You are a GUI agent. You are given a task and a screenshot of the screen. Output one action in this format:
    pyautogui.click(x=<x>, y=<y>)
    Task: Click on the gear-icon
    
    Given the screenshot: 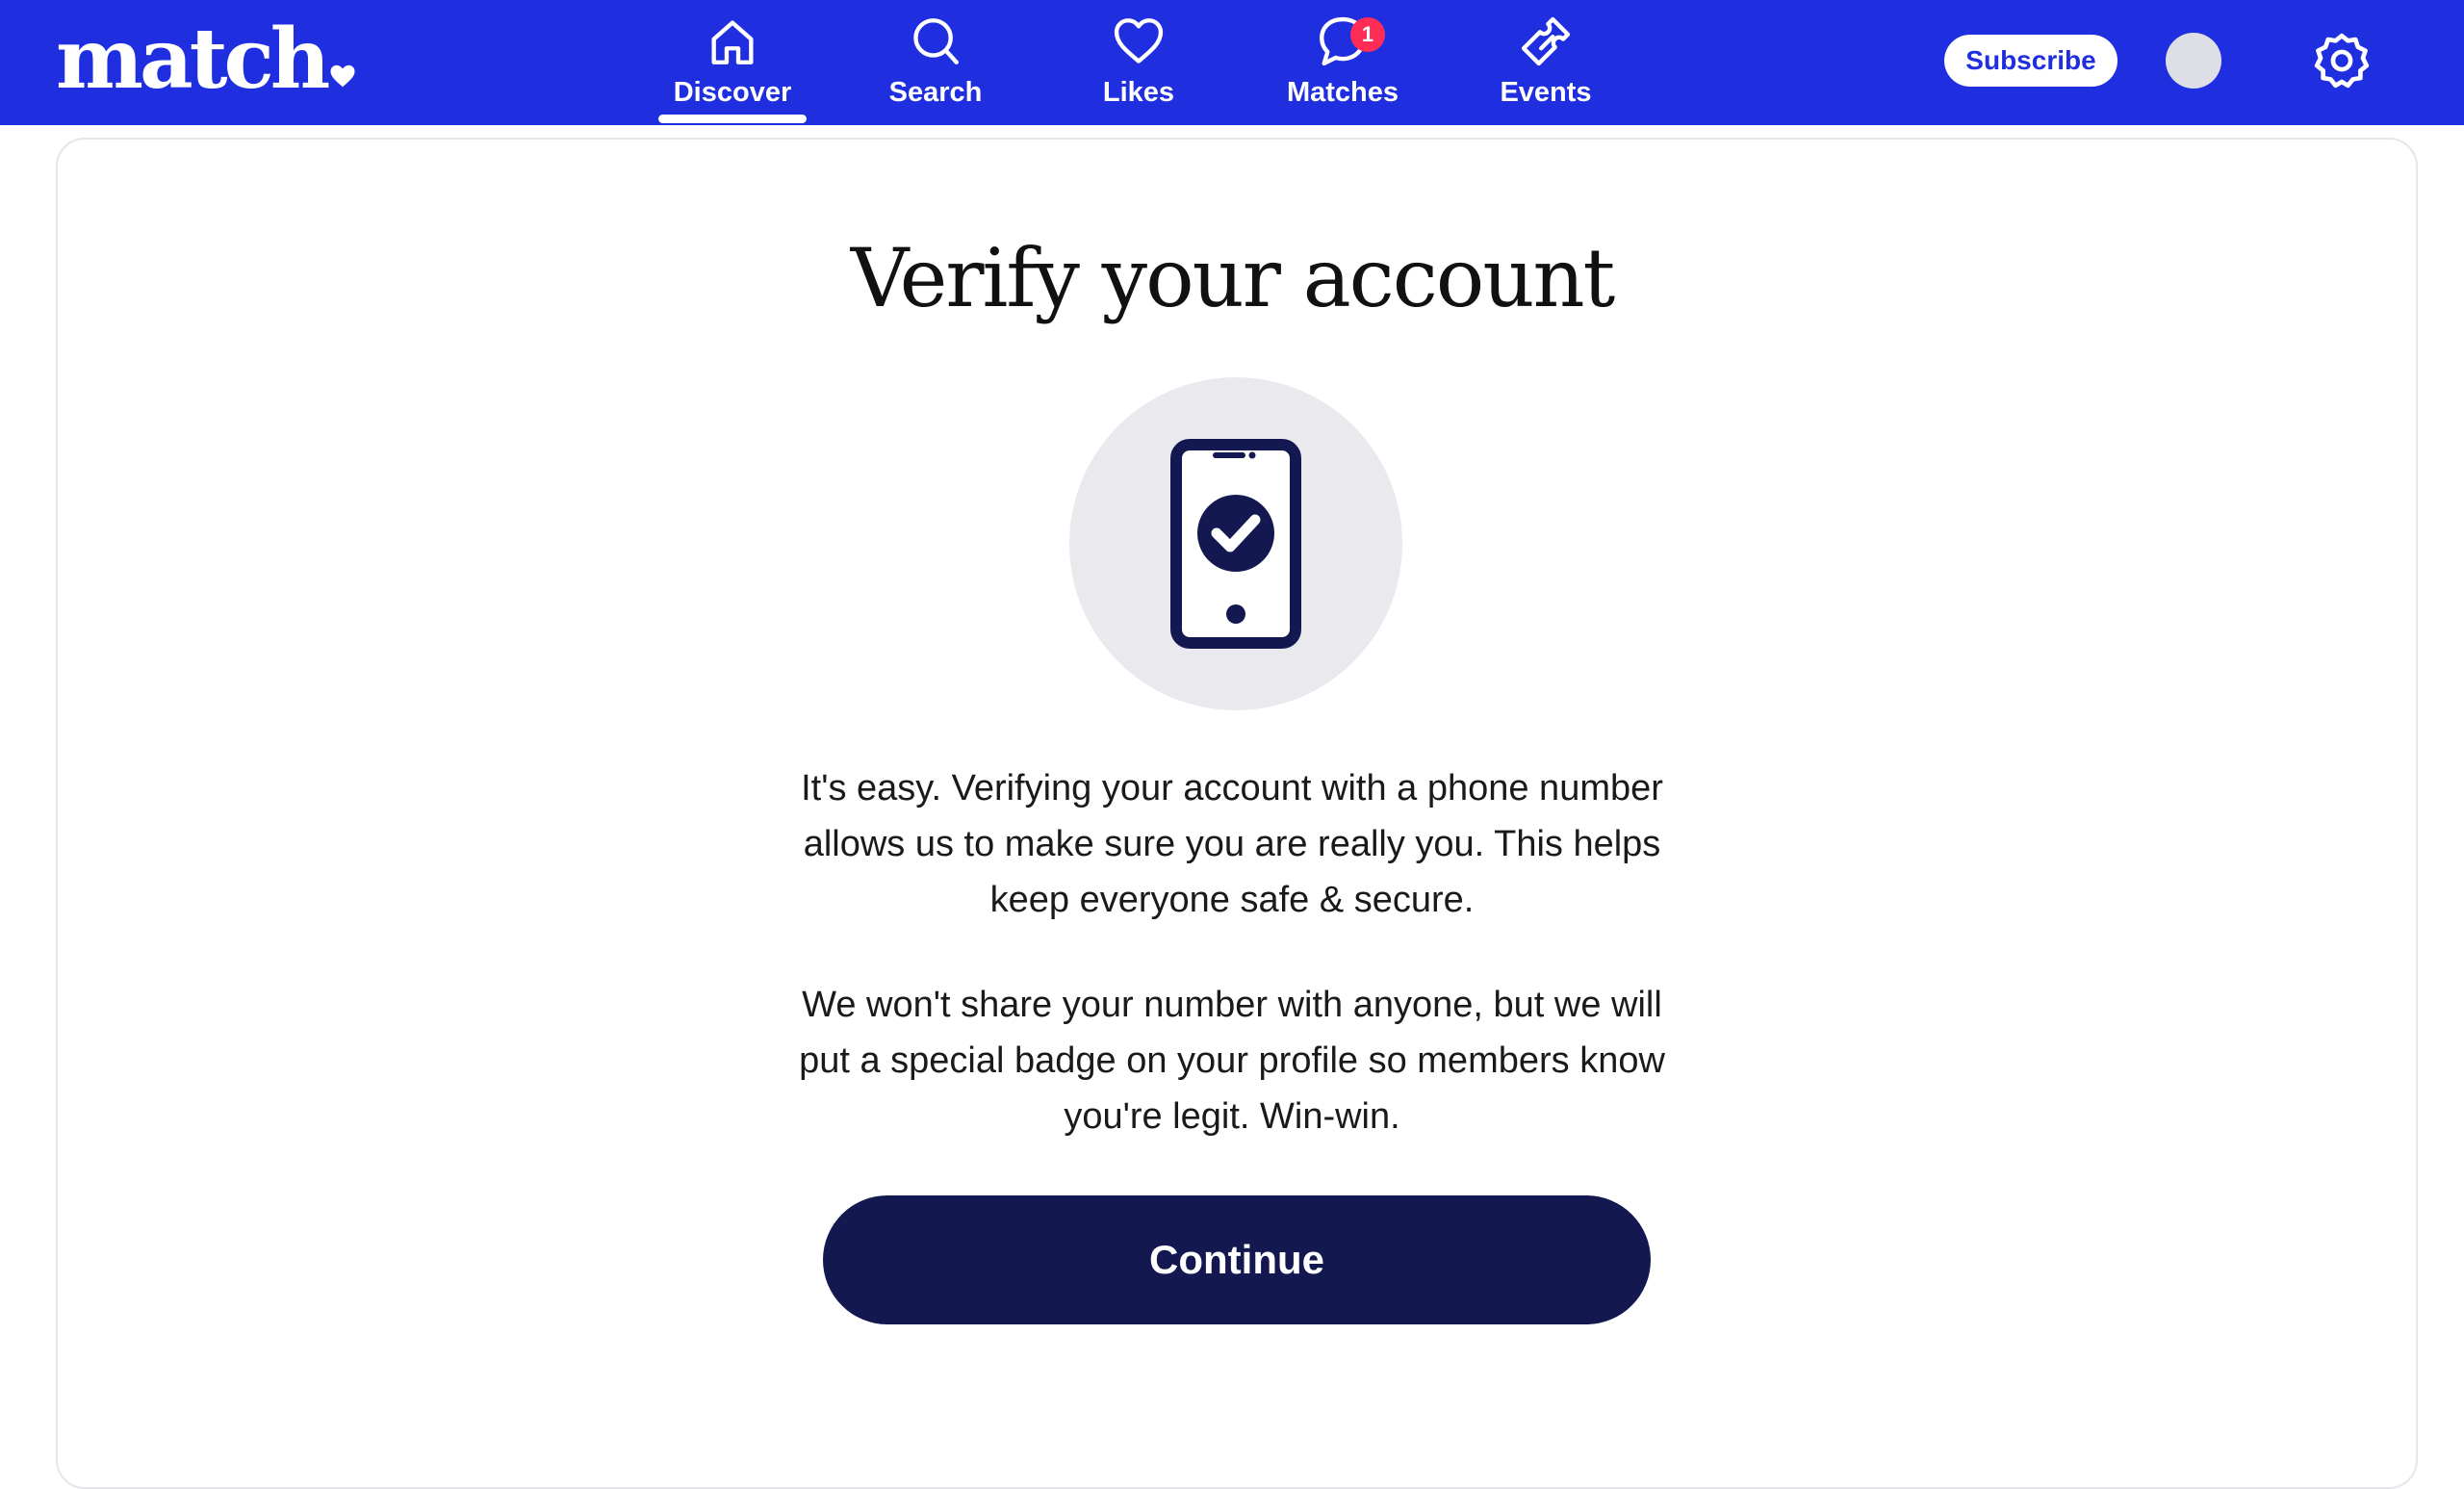 What is the action you would take?
    pyautogui.click(x=2342, y=61)
    